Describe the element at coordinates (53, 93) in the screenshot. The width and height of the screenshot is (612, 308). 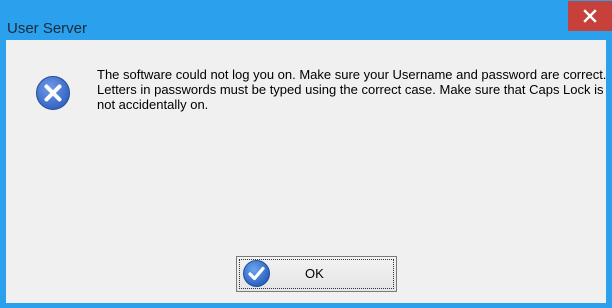
I see `error-icon` at that location.